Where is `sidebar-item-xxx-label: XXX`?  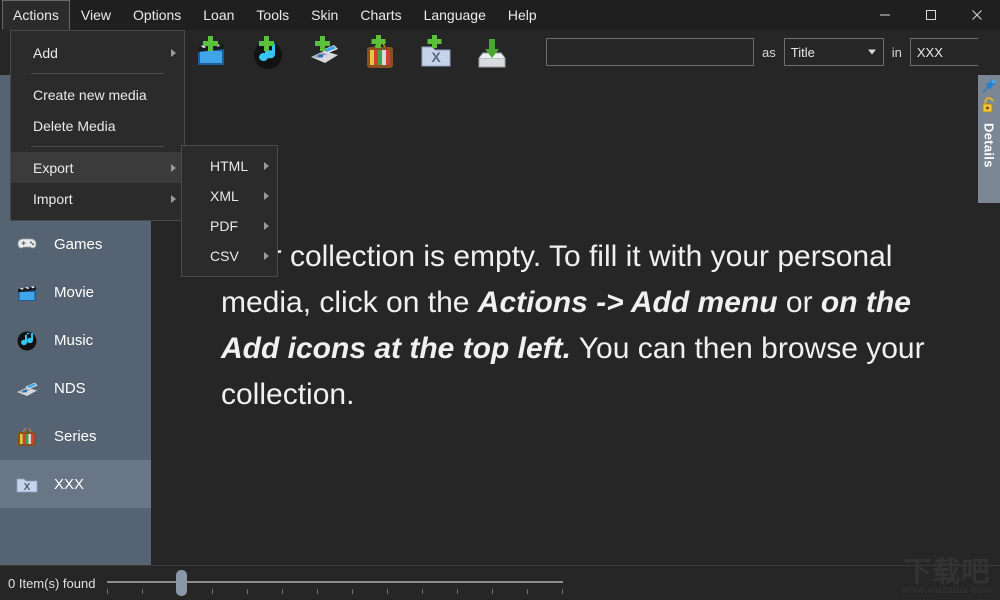
sidebar-item-xxx-label: XXX is located at coordinates (69, 484).